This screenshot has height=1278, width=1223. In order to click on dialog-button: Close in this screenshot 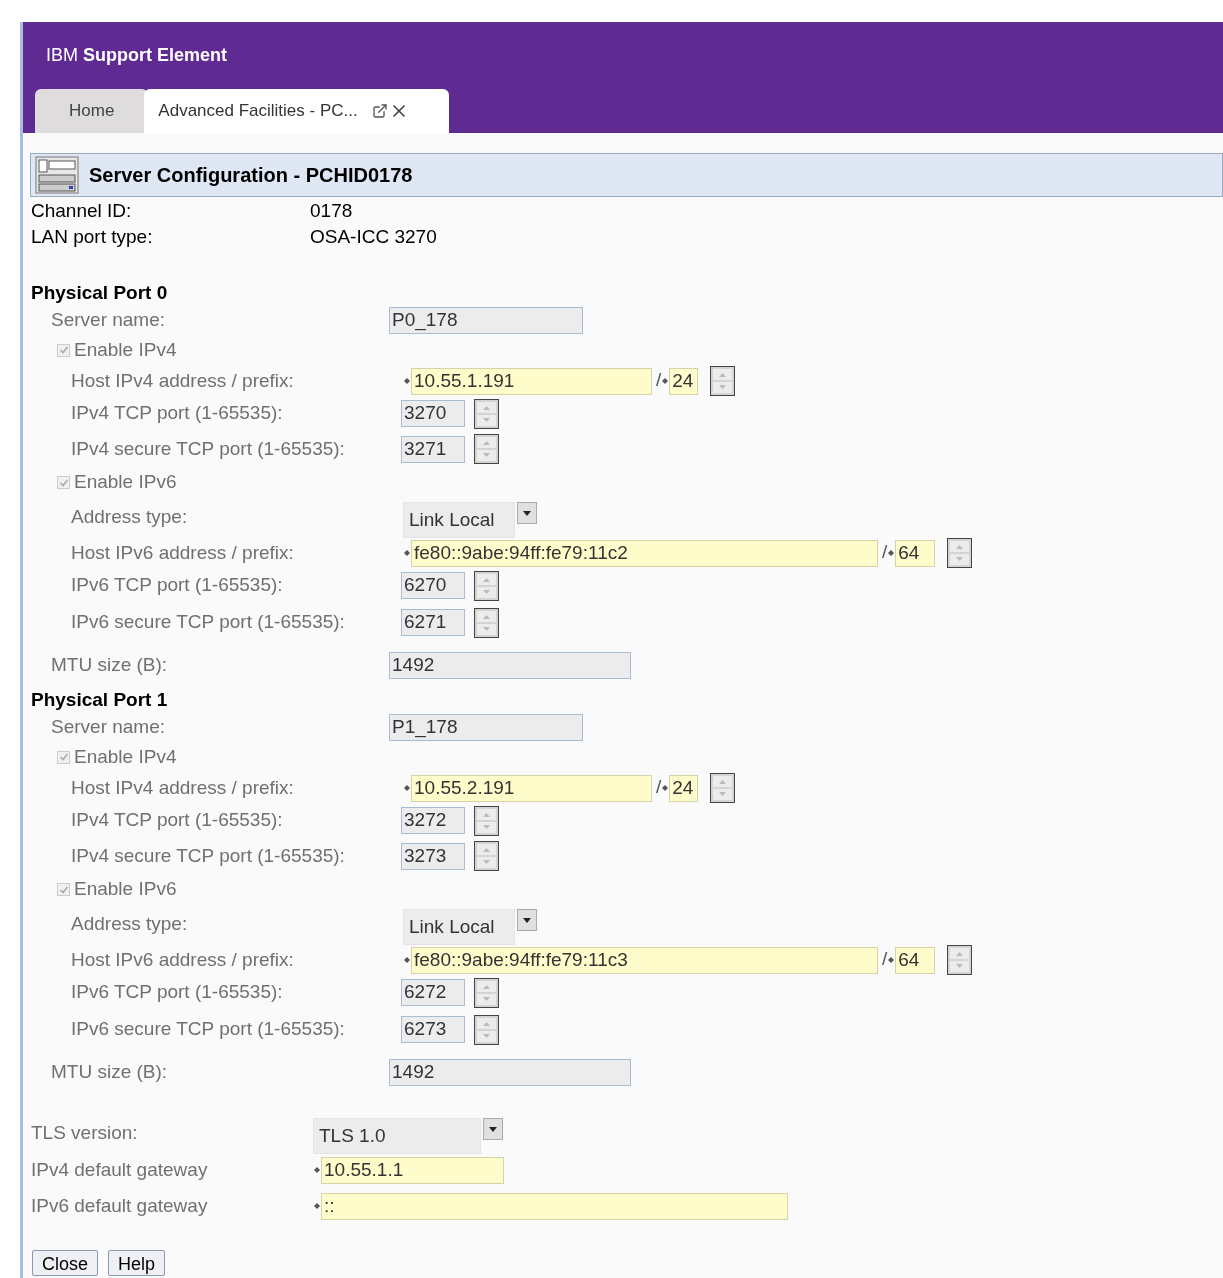, I will do `click(65, 1263)`.